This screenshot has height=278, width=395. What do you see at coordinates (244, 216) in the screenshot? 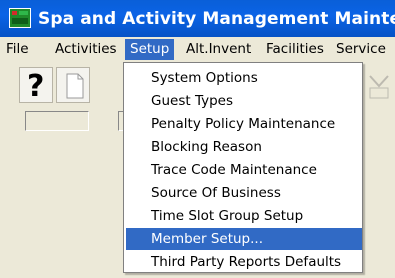
I see `menu-item-time-slot-group: Time Slot Group Setup` at bounding box center [244, 216].